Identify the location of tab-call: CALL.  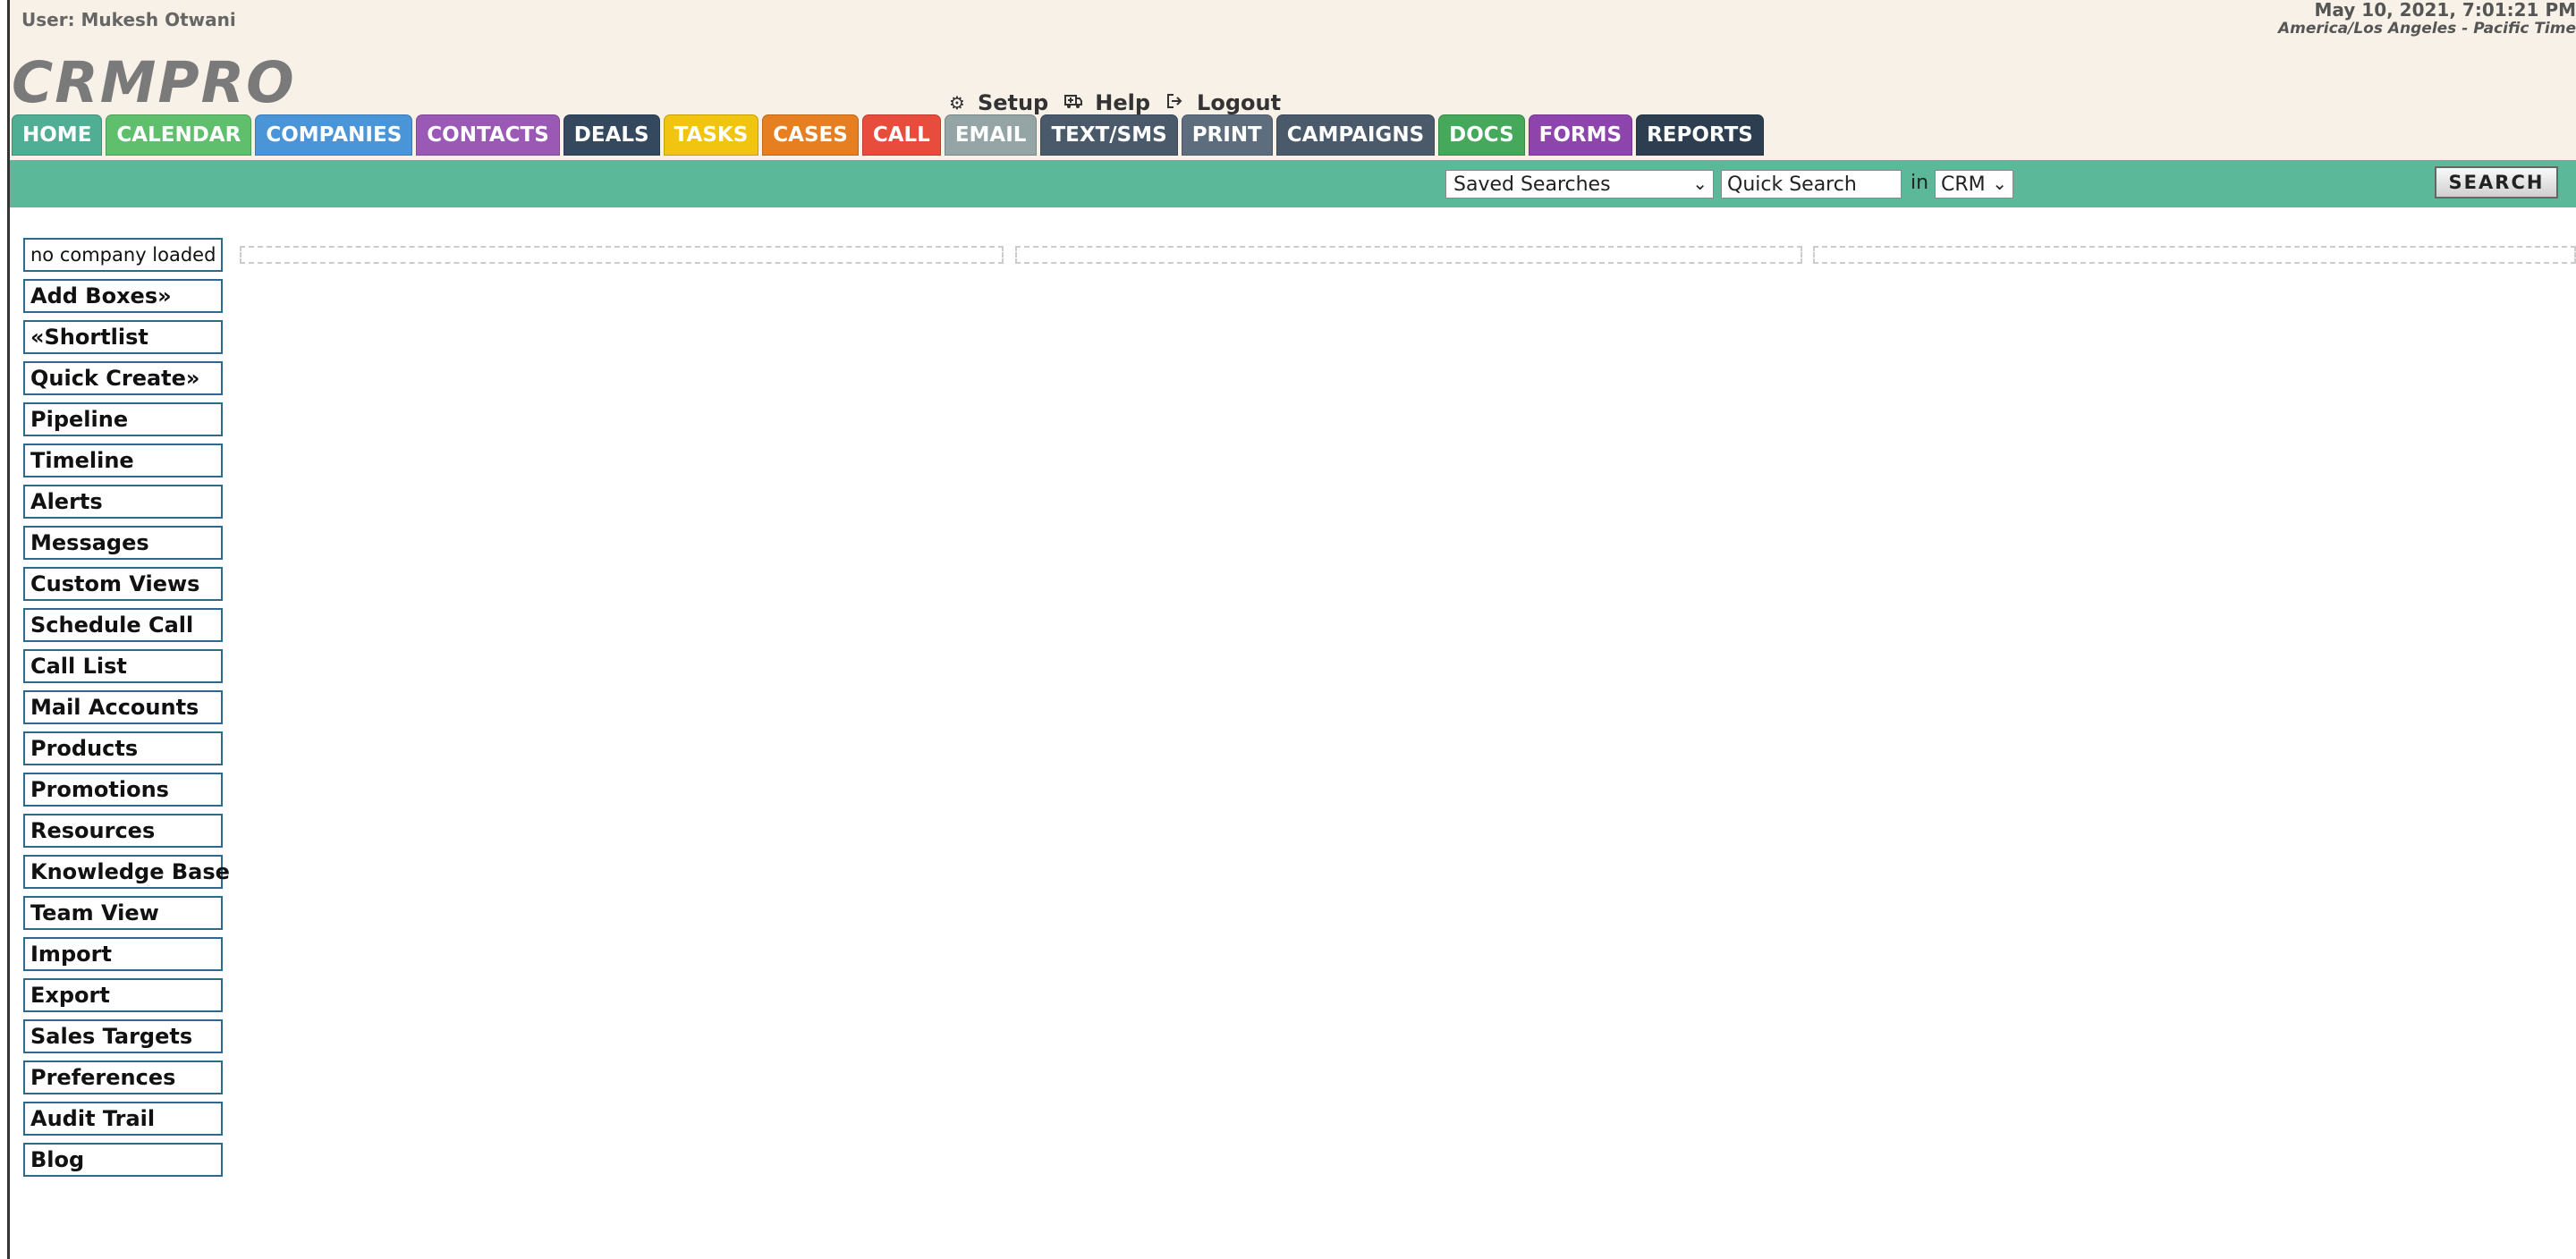
(901, 135).